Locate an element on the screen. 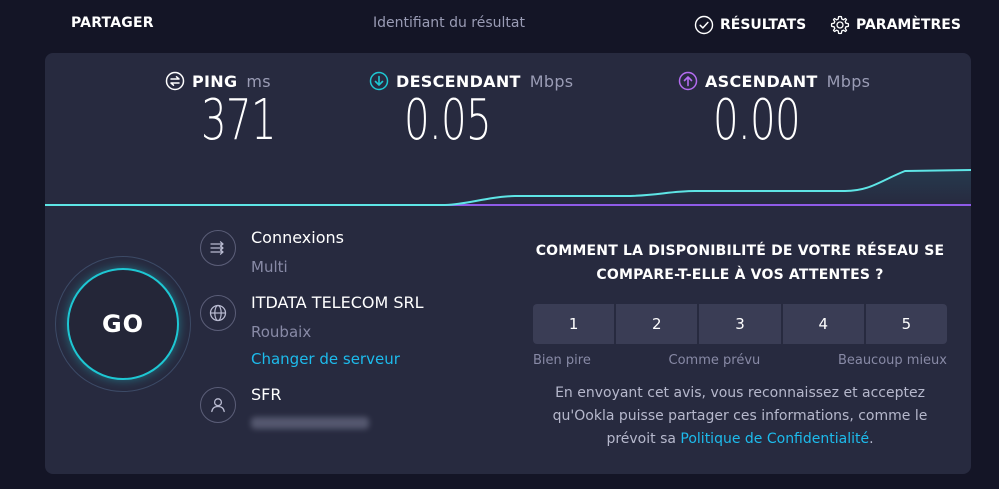 This screenshot has width=999, height=489. rating-options: 1 2 3 4 5 is located at coordinates (740, 324).